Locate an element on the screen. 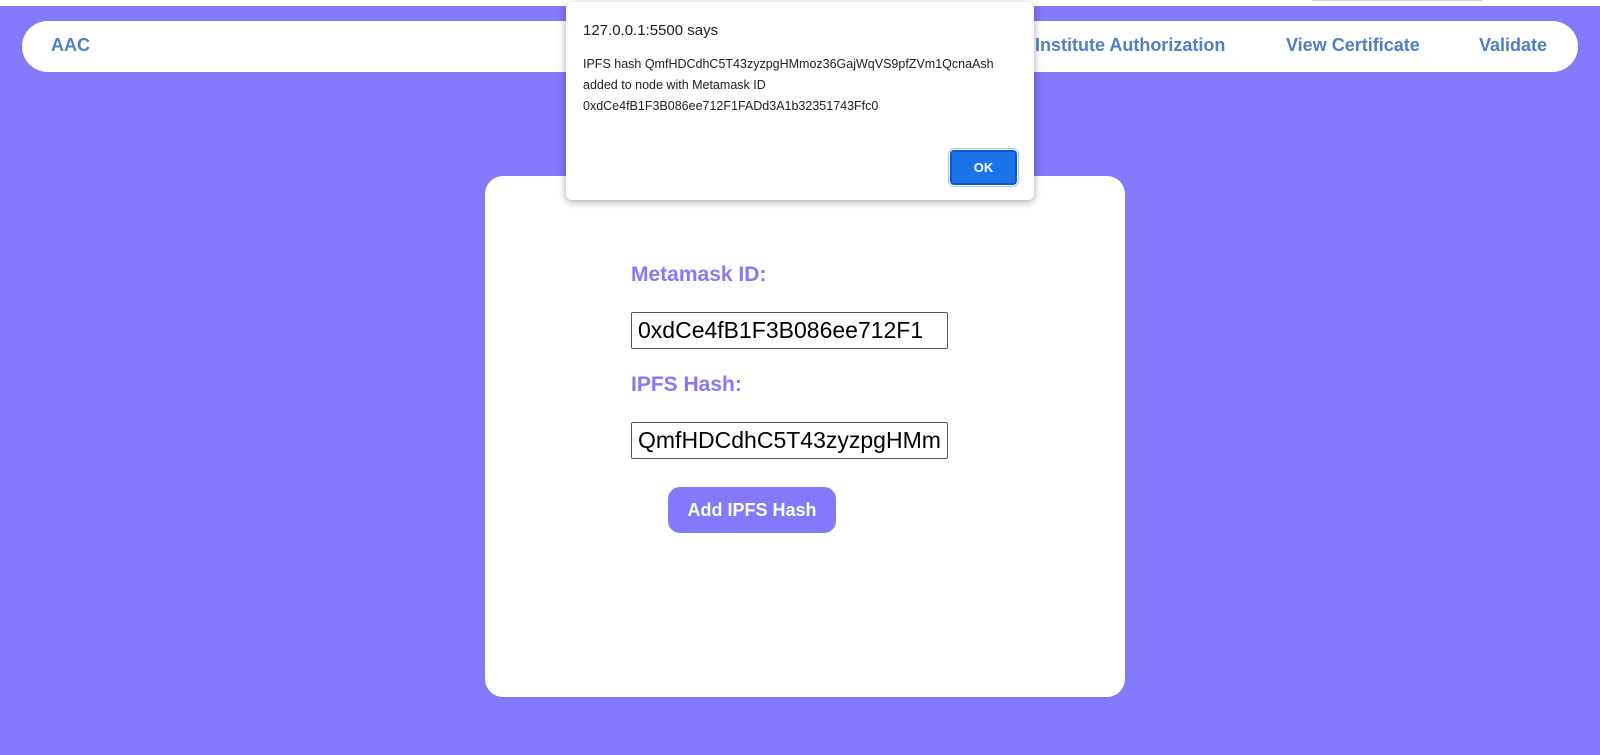  nav-link-validate: Validate is located at coordinates (1513, 45).